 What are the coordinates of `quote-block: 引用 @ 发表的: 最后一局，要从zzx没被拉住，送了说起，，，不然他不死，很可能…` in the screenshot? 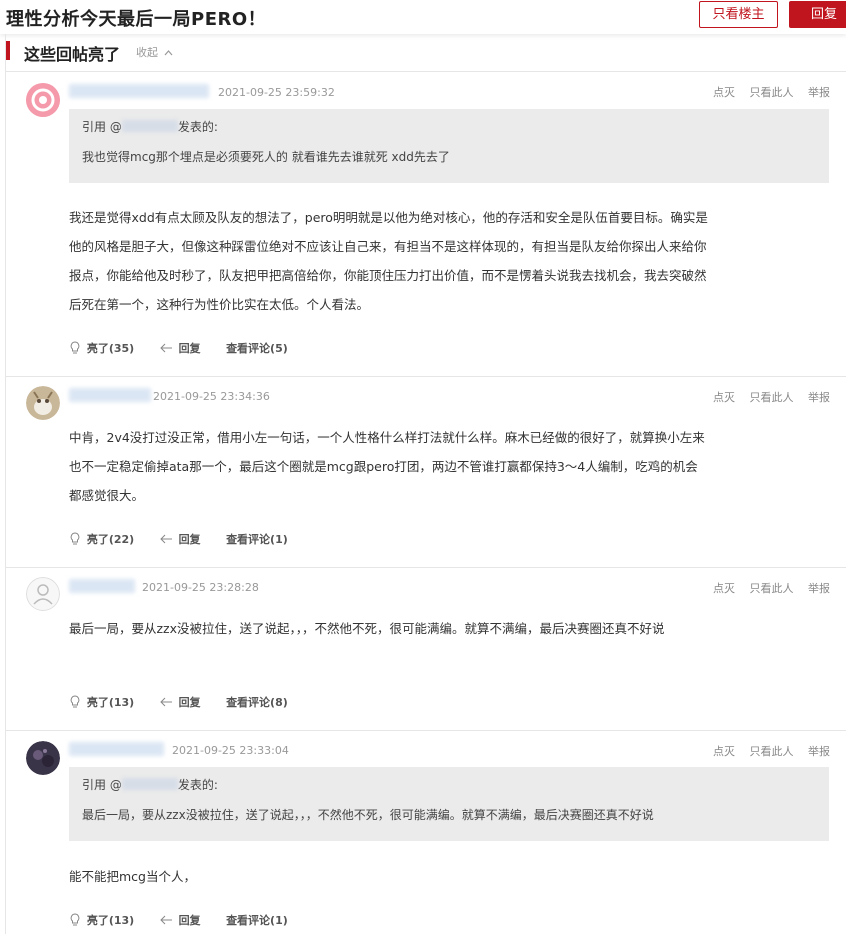 It's located at (449, 804).